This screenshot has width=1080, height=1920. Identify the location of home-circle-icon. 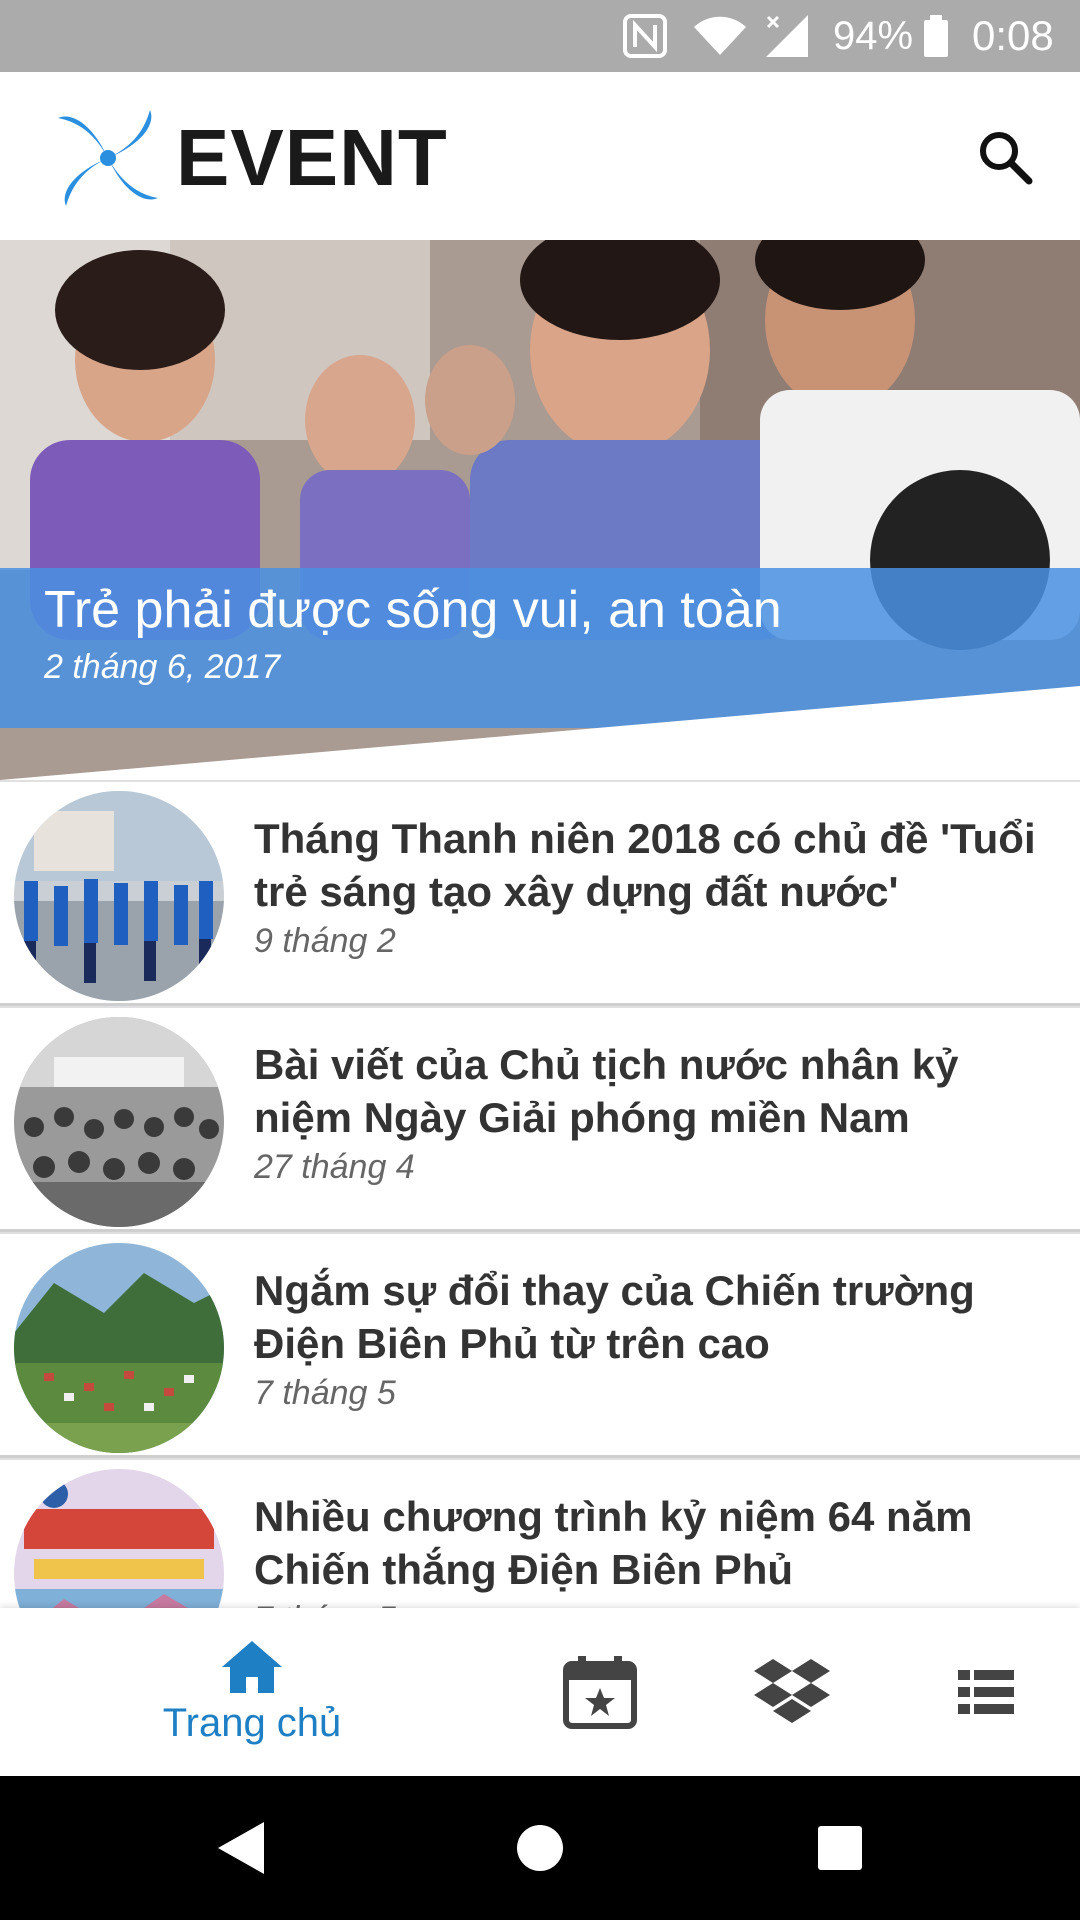
(540, 1848).